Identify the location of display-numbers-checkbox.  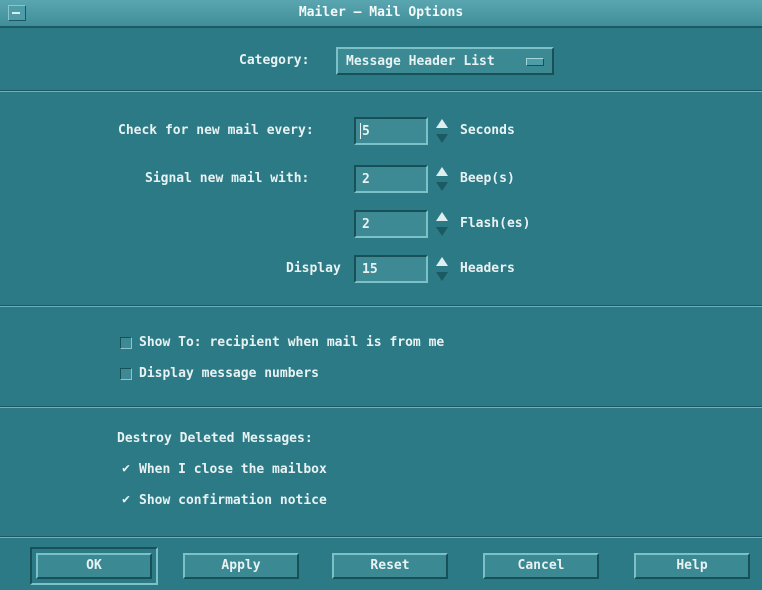
(126, 374).